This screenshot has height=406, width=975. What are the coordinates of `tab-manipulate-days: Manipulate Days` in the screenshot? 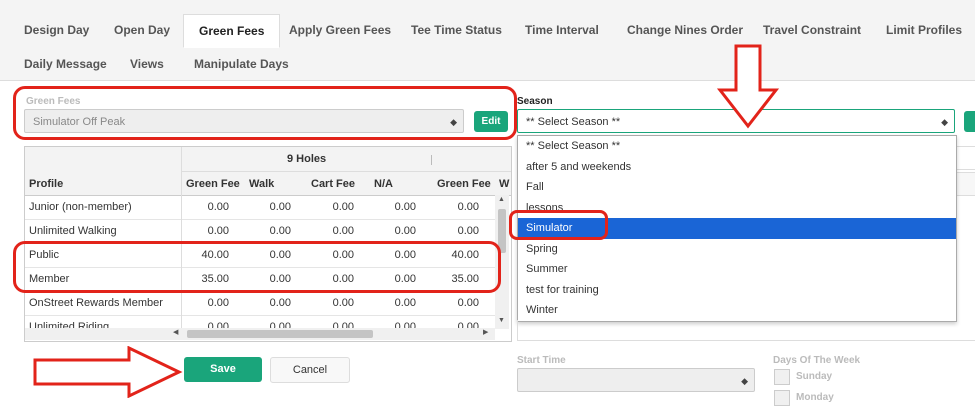 It's located at (241, 64).